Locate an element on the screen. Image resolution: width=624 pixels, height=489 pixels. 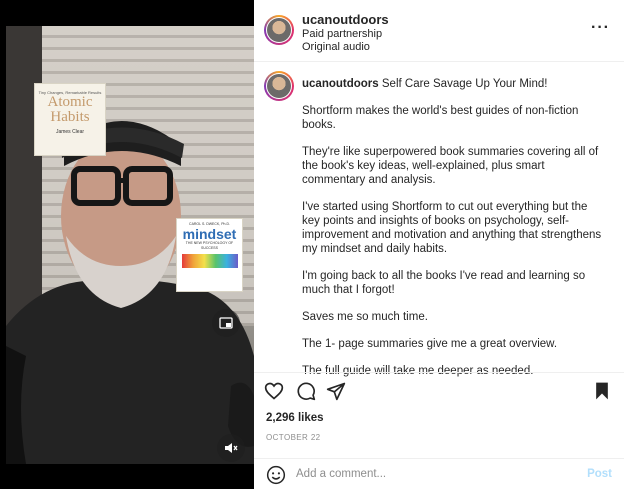
share-button is located at coordinates (336, 391).